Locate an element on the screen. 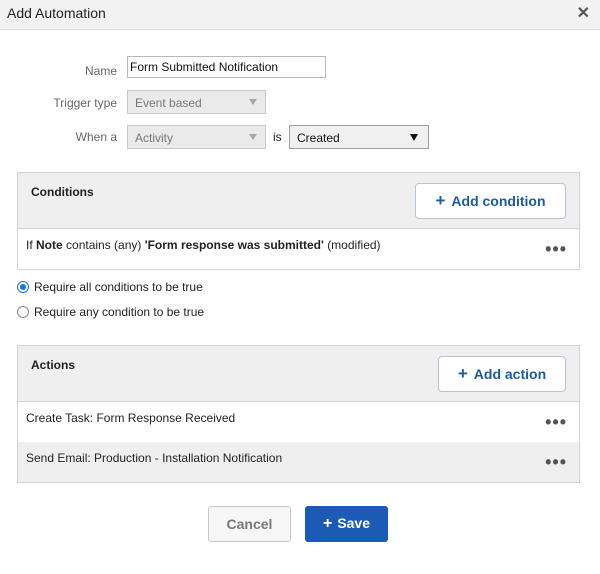 This screenshot has width=600, height=574. trigger-type-value: Event based is located at coordinates (168, 103).